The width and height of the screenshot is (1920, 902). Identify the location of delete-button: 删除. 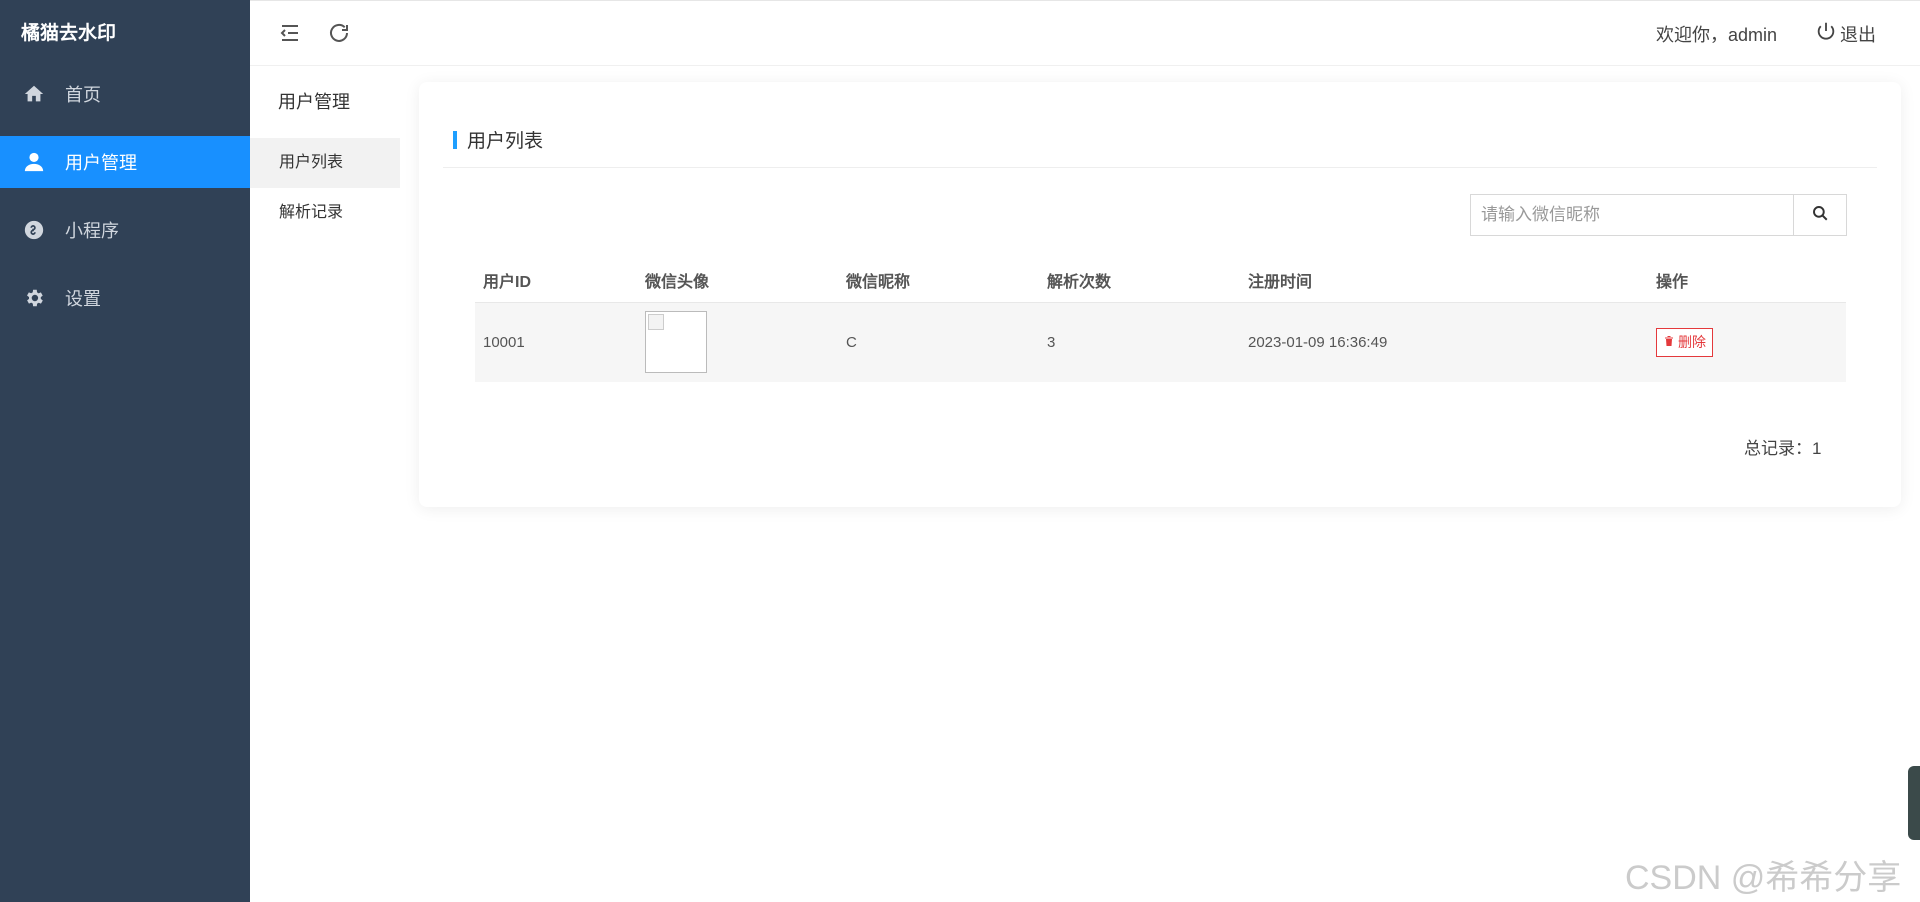
(1684, 342).